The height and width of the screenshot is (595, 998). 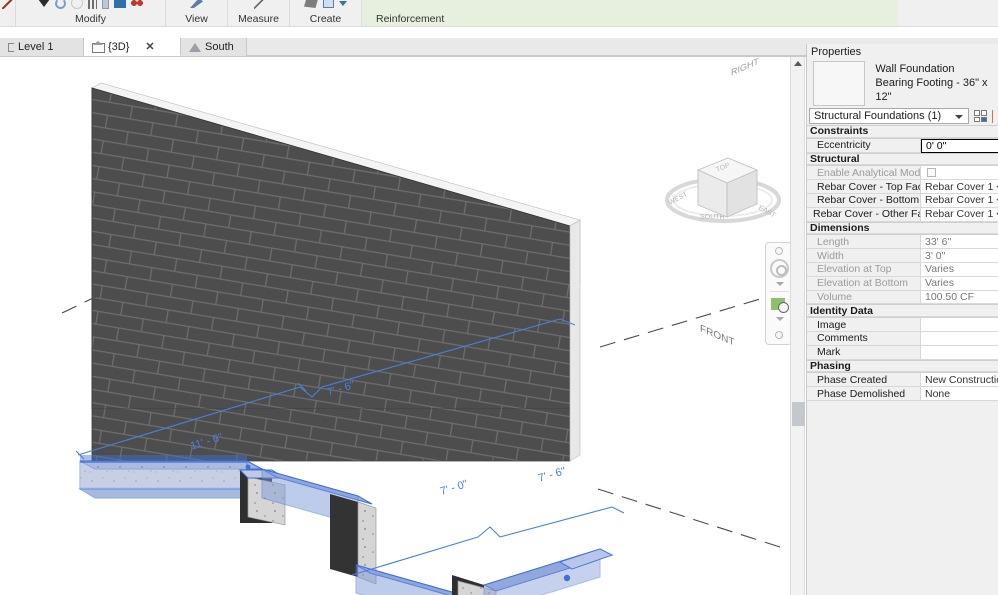 What do you see at coordinates (864, 256) in the screenshot?
I see `property-label: Width` at bounding box center [864, 256].